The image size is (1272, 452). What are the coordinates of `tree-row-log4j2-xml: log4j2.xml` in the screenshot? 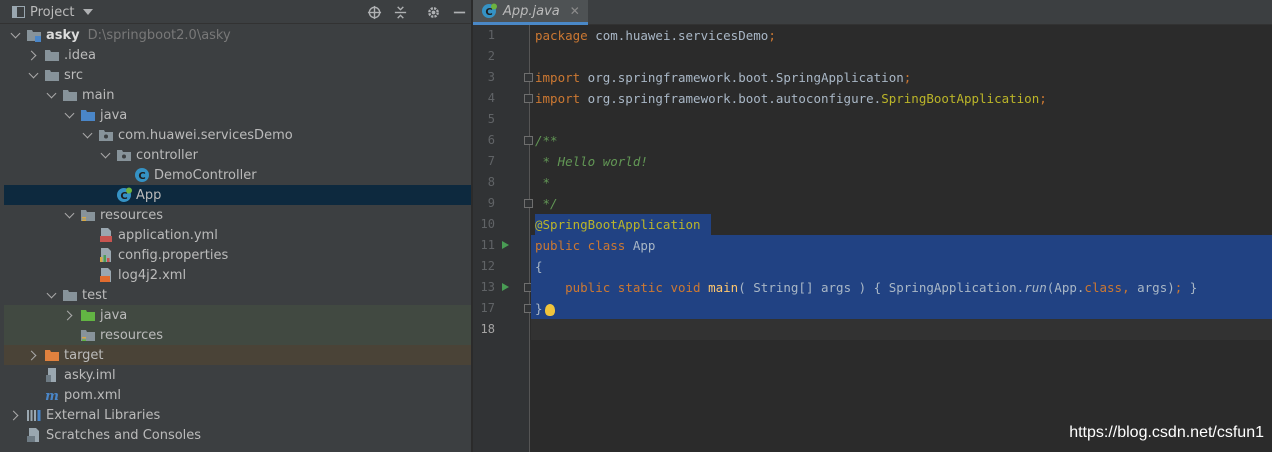 It's located at (237, 275).